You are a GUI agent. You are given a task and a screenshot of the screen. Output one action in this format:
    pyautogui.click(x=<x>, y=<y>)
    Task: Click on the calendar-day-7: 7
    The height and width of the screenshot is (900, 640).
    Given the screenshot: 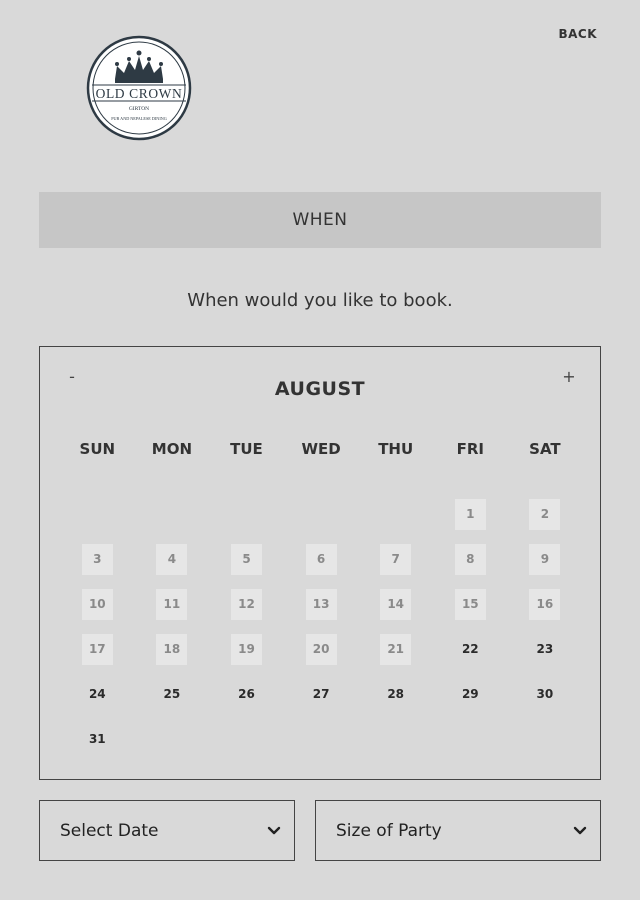 What is the action you would take?
    pyautogui.click(x=396, y=559)
    